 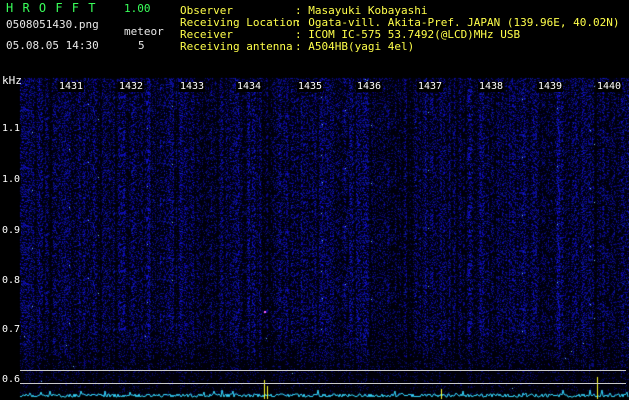 What do you see at coordinates (609, 86) in the screenshot?
I see `time-tick: 1440` at bounding box center [609, 86].